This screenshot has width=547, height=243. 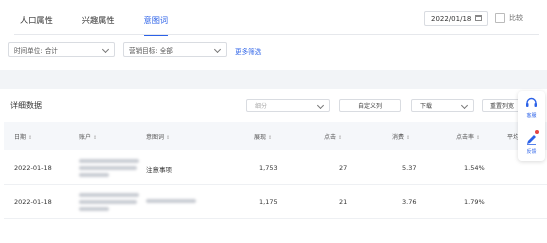 I want to click on compare-checkbox, so click(x=500, y=18).